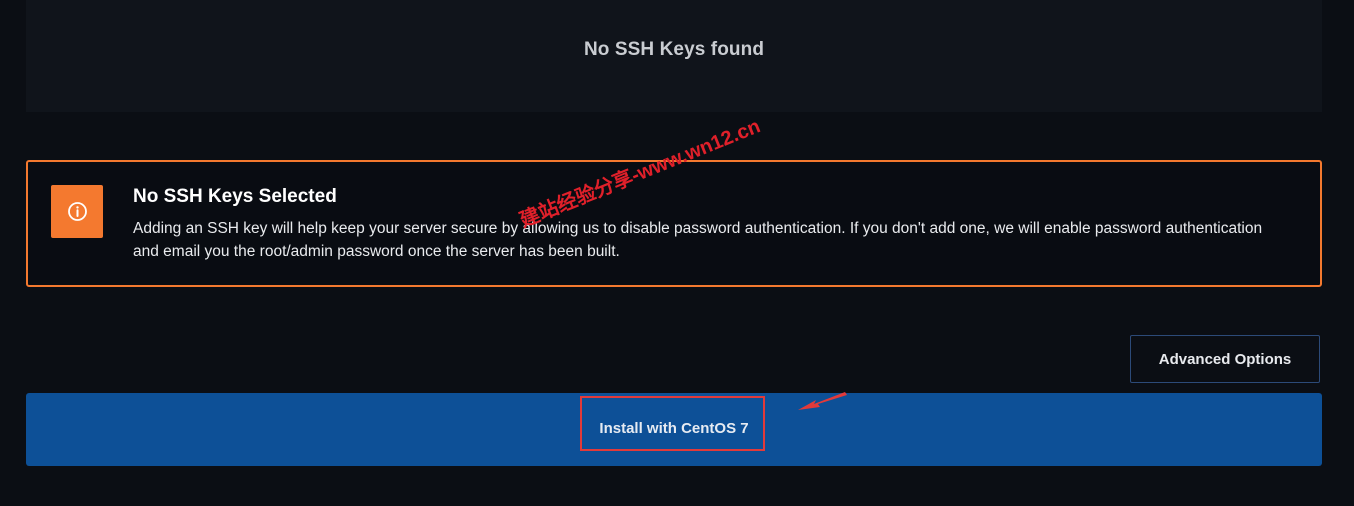 This screenshot has width=1354, height=506. What do you see at coordinates (674, 49) in the screenshot?
I see `ssh-keys-empty-message: No SSH Keys found` at bounding box center [674, 49].